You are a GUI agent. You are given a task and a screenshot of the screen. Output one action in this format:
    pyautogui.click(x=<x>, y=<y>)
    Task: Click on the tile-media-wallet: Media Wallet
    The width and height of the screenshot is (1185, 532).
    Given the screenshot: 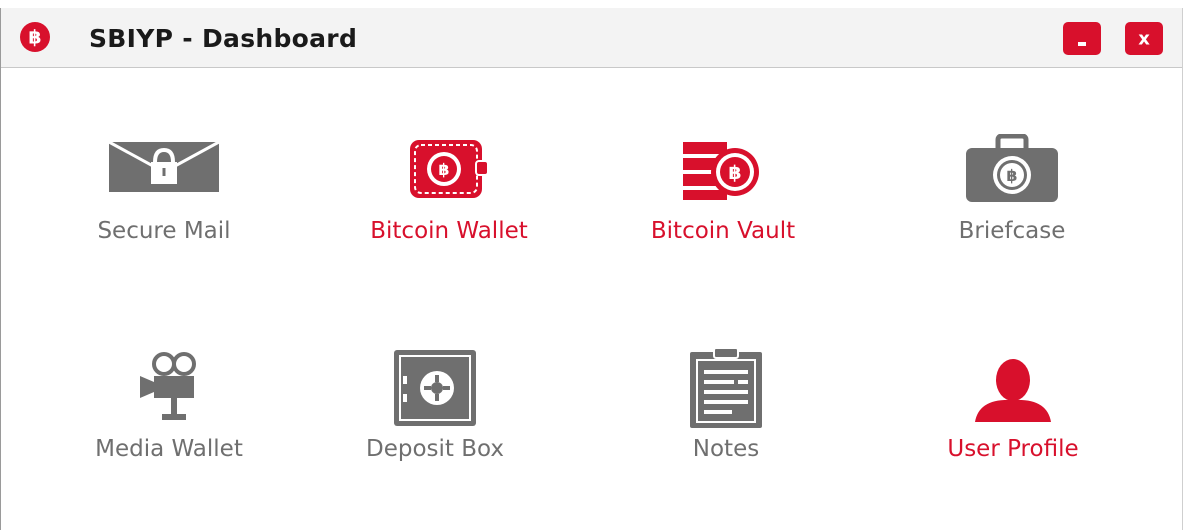 What is the action you would take?
    pyautogui.click(x=169, y=423)
    